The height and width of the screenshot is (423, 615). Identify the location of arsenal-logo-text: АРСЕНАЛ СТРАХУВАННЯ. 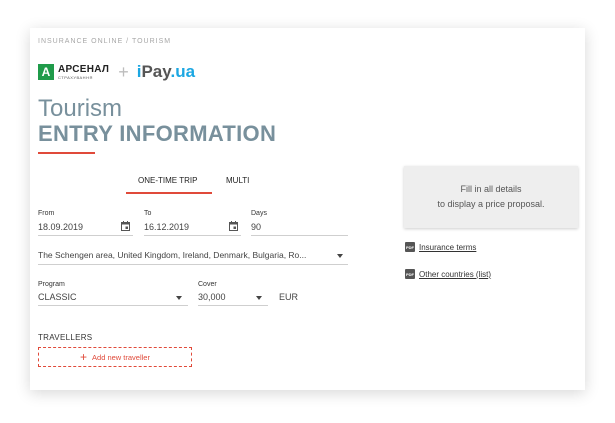
(84, 71).